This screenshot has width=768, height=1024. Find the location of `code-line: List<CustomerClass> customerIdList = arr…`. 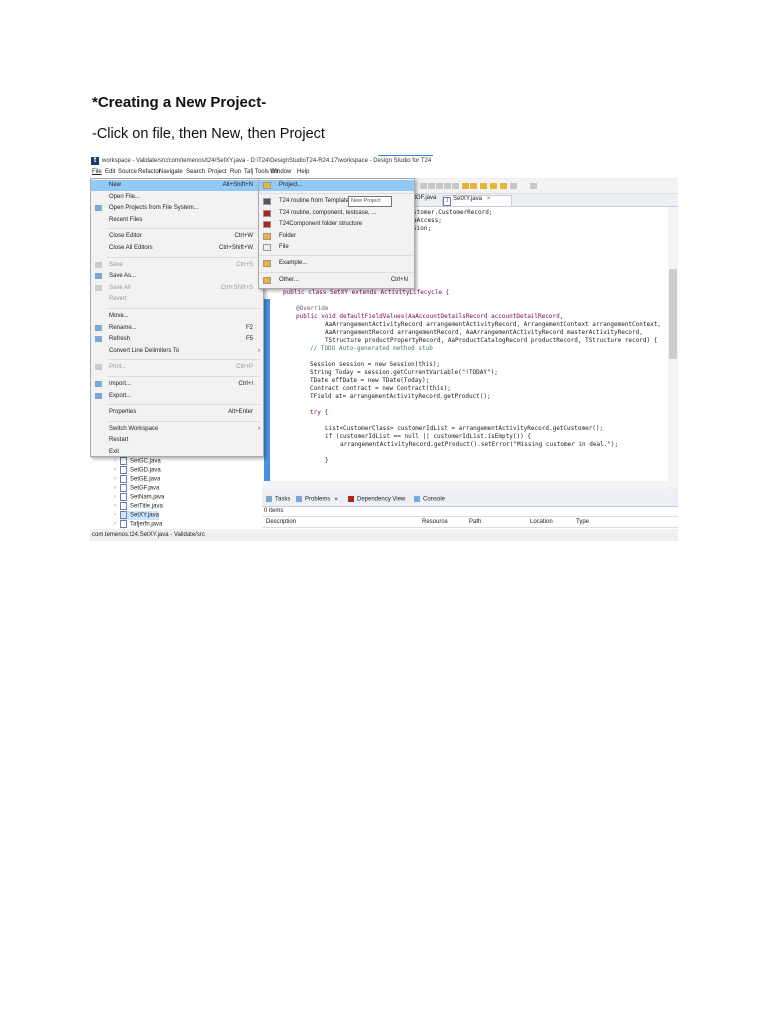

code-line: List<CustomerClass> customerIdList = arr… is located at coordinates (464, 428).